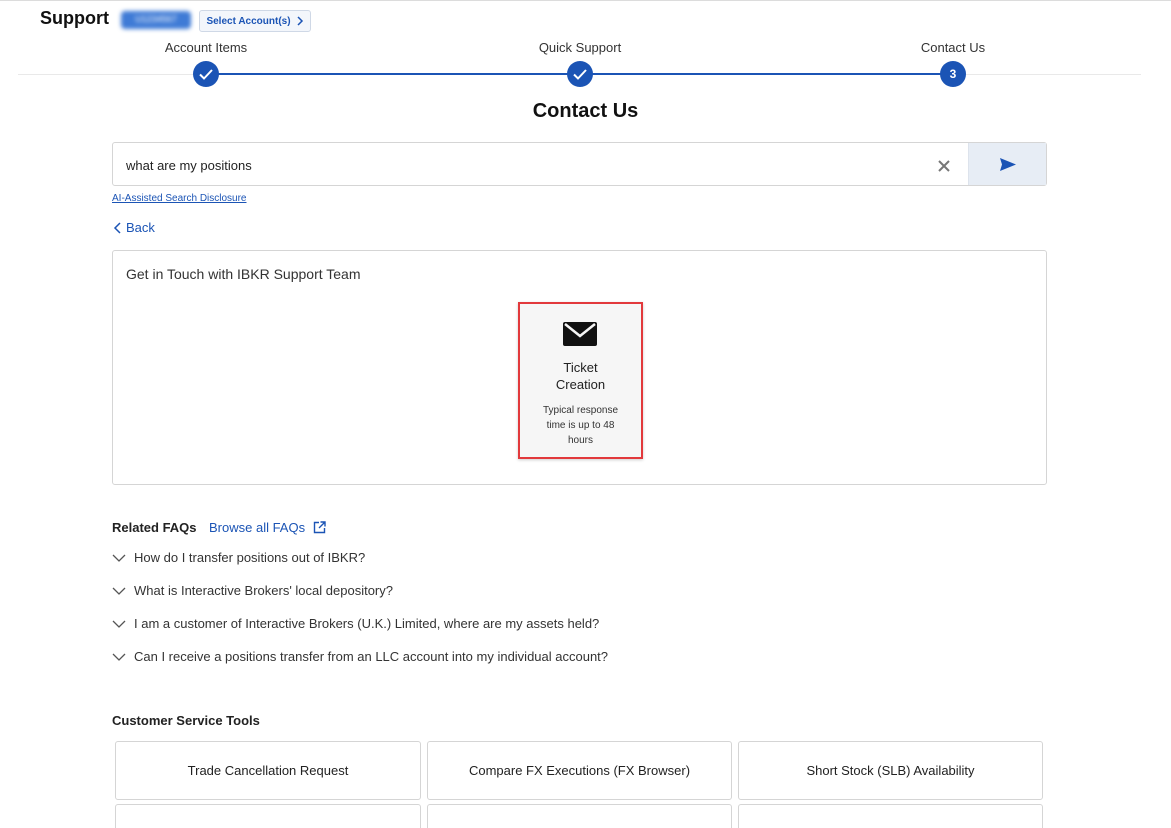  What do you see at coordinates (250, 557) in the screenshot?
I see `faq-question: How do I transfer positions out of IBKR?` at bounding box center [250, 557].